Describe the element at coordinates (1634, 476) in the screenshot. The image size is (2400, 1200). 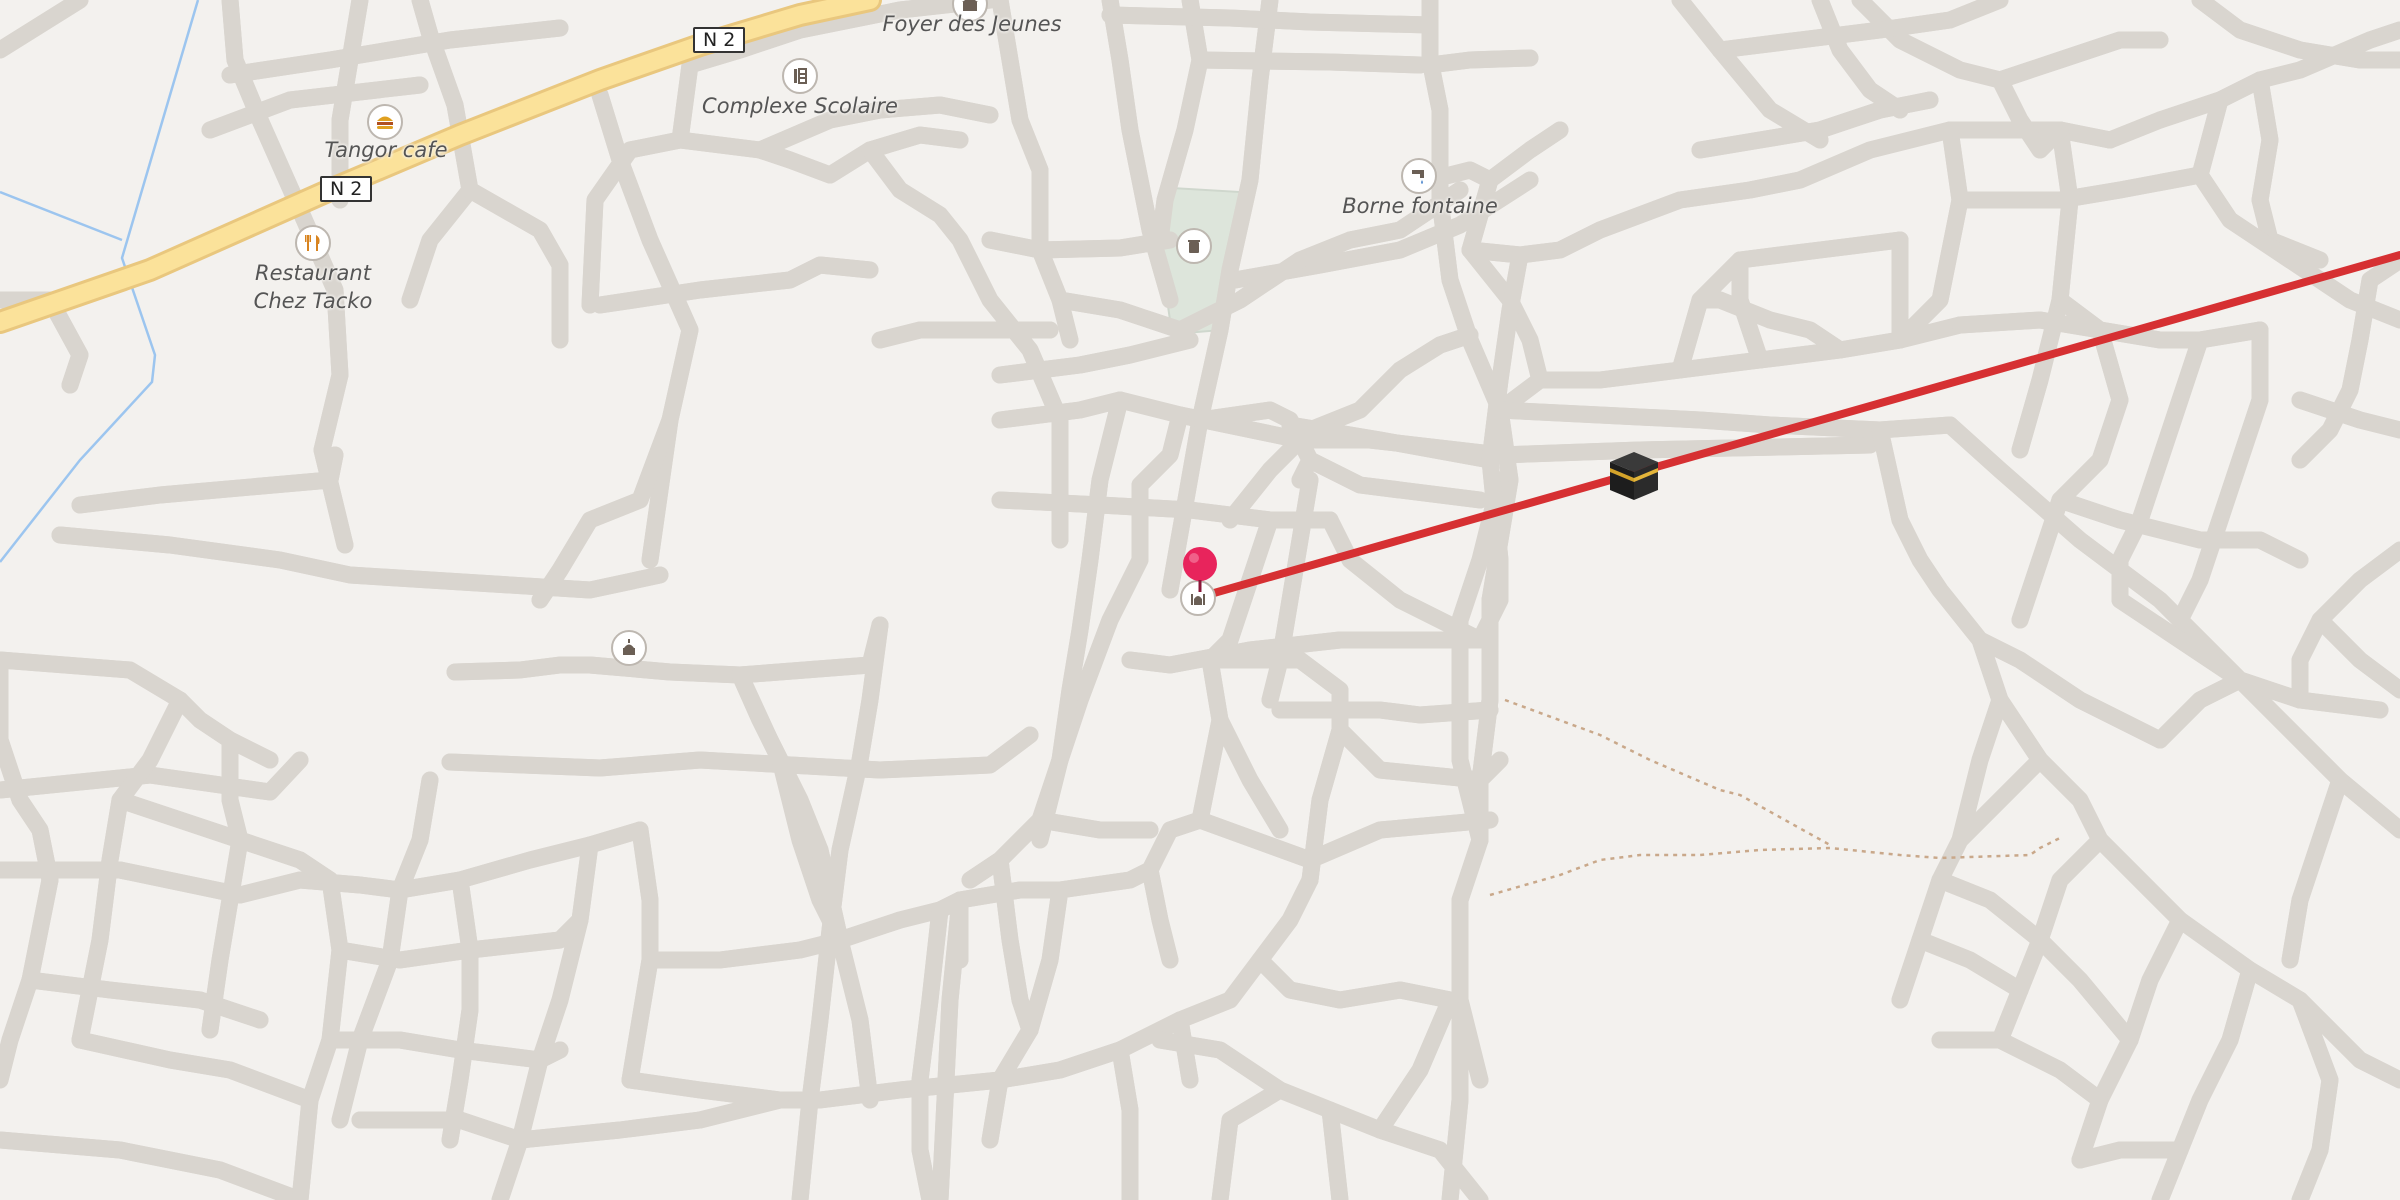
I see `kaaba-icon` at that location.